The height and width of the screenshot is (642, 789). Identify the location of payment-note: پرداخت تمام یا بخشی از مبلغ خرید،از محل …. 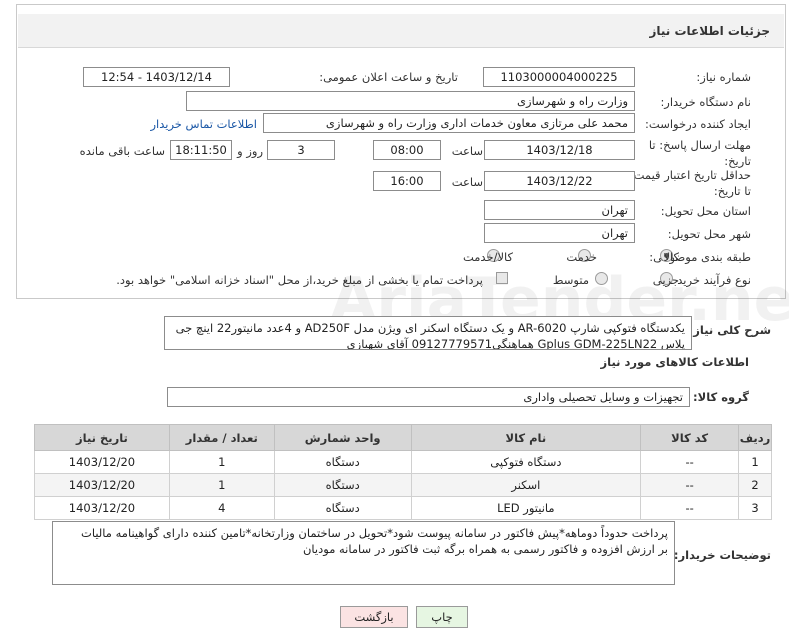
(299, 280).